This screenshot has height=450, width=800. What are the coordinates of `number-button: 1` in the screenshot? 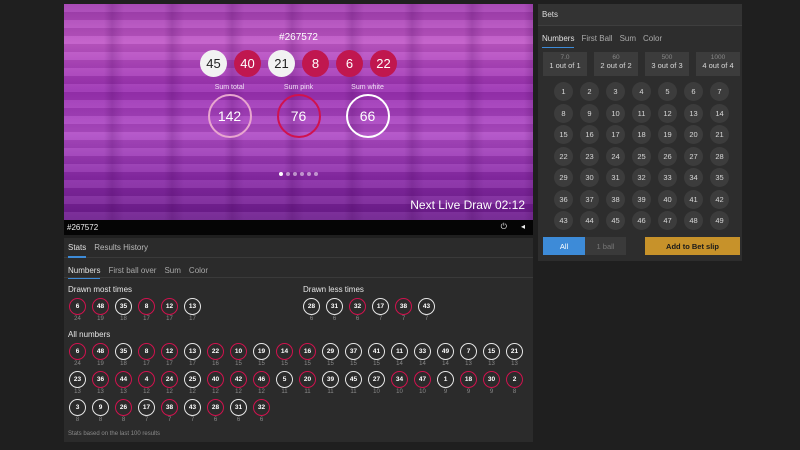 It's located at (563, 91).